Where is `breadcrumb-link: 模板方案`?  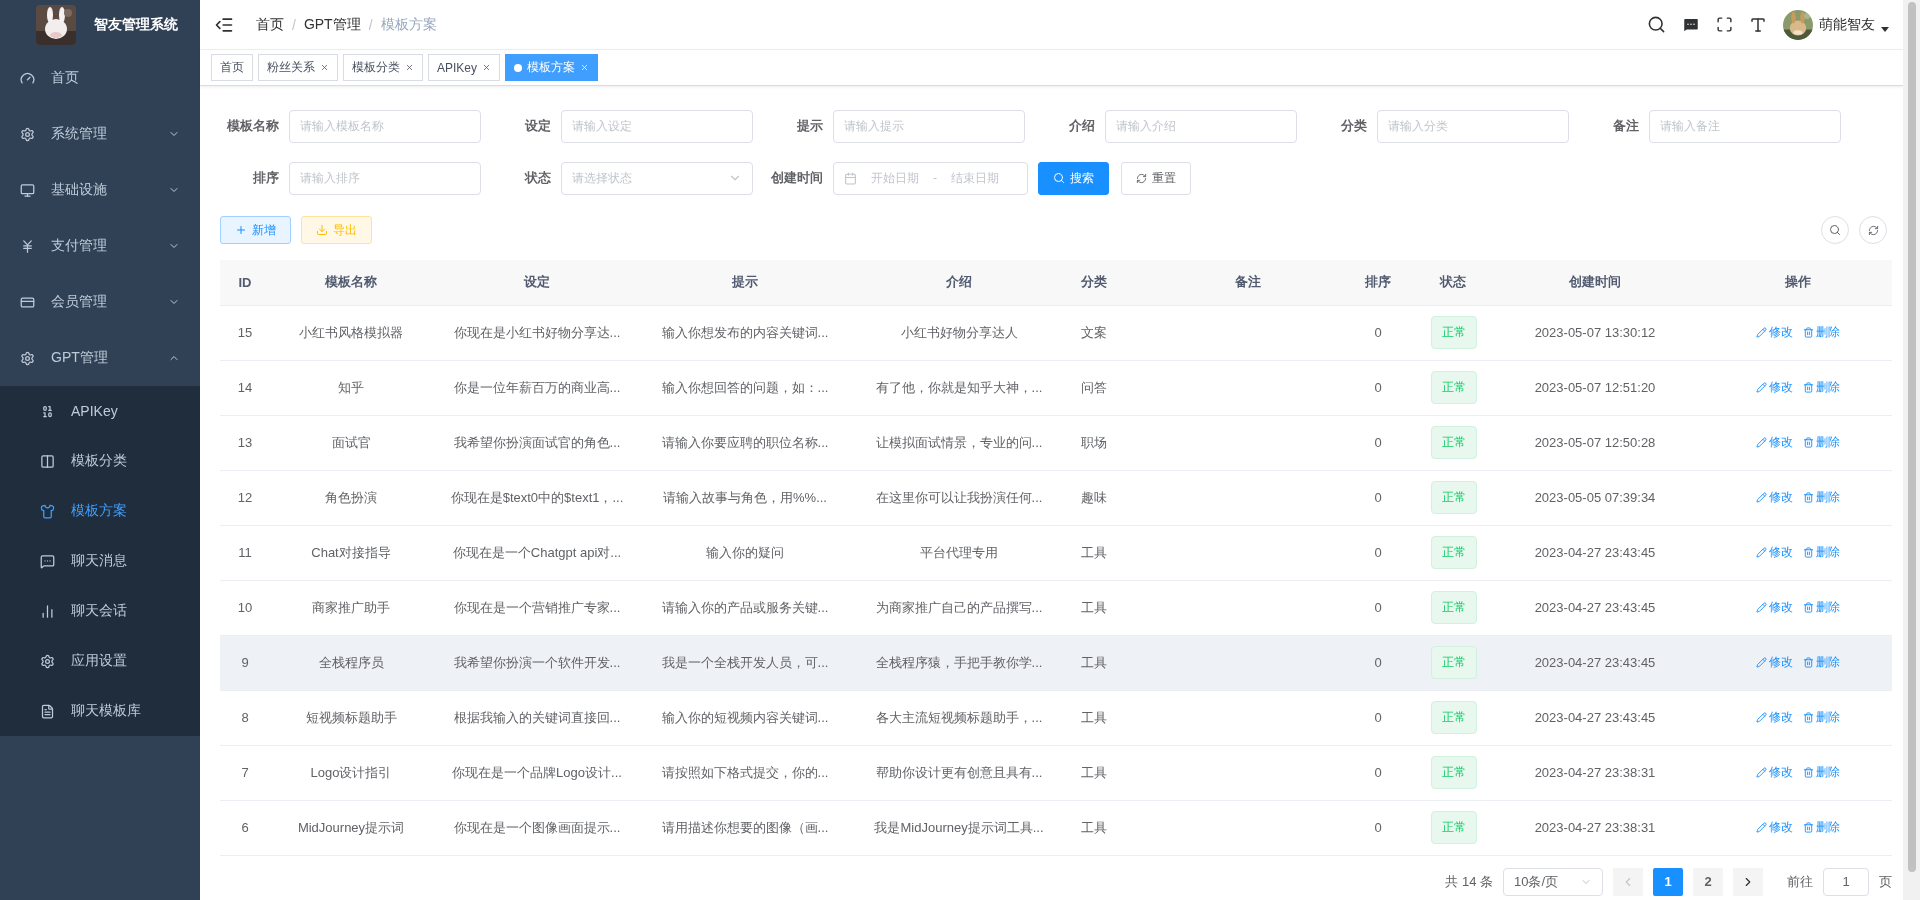 breadcrumb-link: 模板方案 is located at coordinates (408, 24).